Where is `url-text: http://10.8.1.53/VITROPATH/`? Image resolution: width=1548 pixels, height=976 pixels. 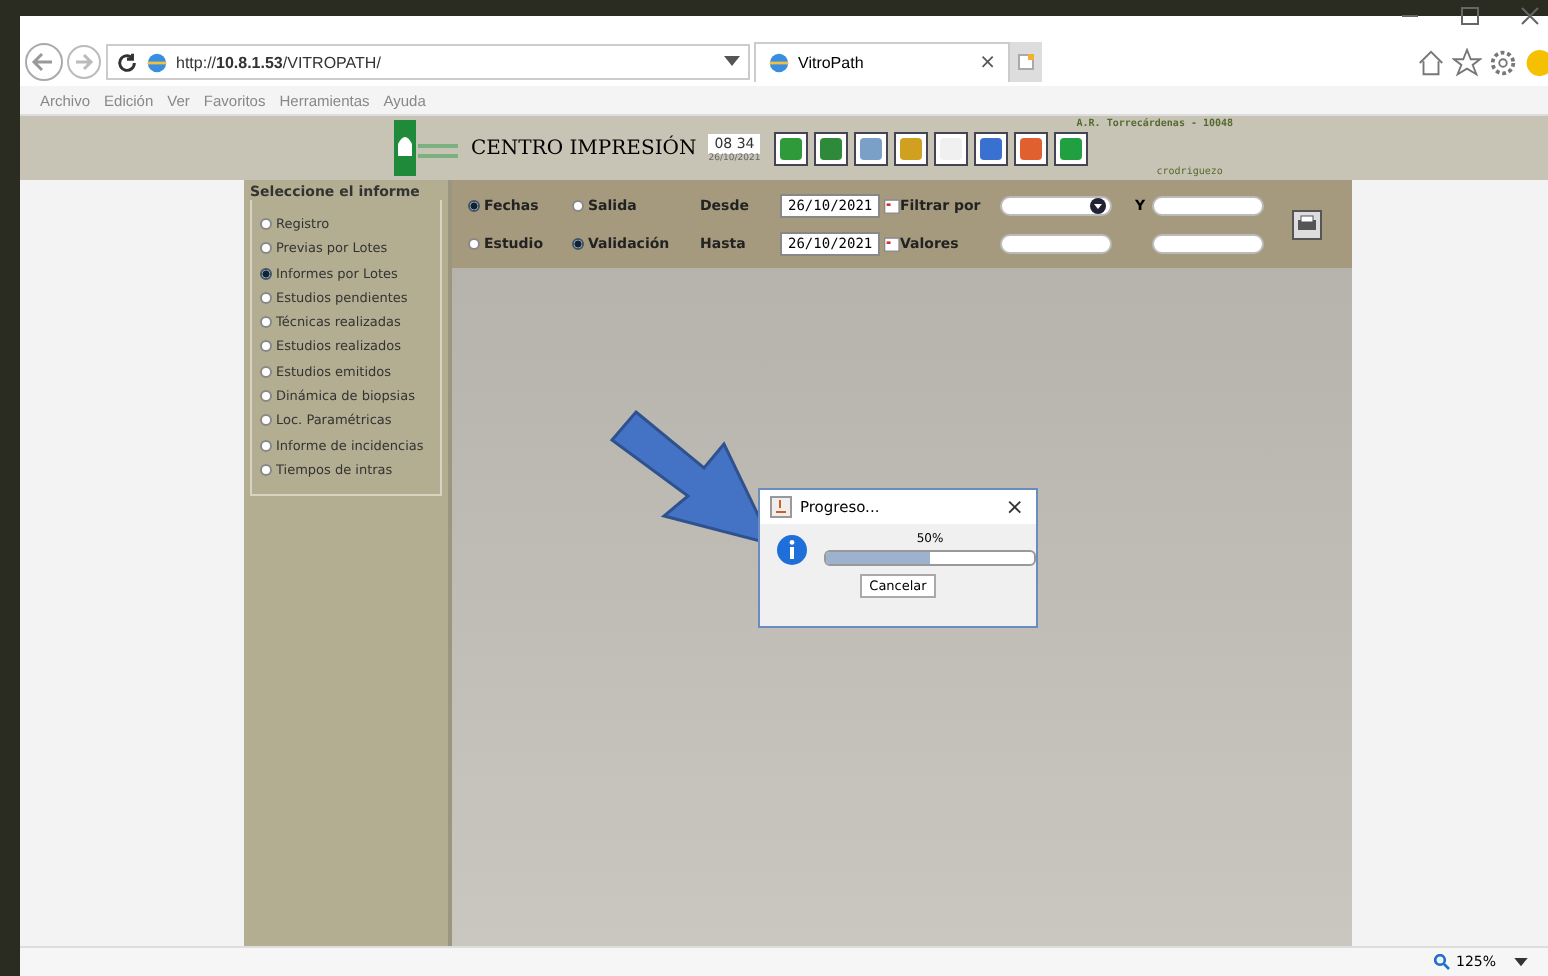
url-text: http://10.8.1.53/VITROPATH/ is located at coordinates (279, 62).